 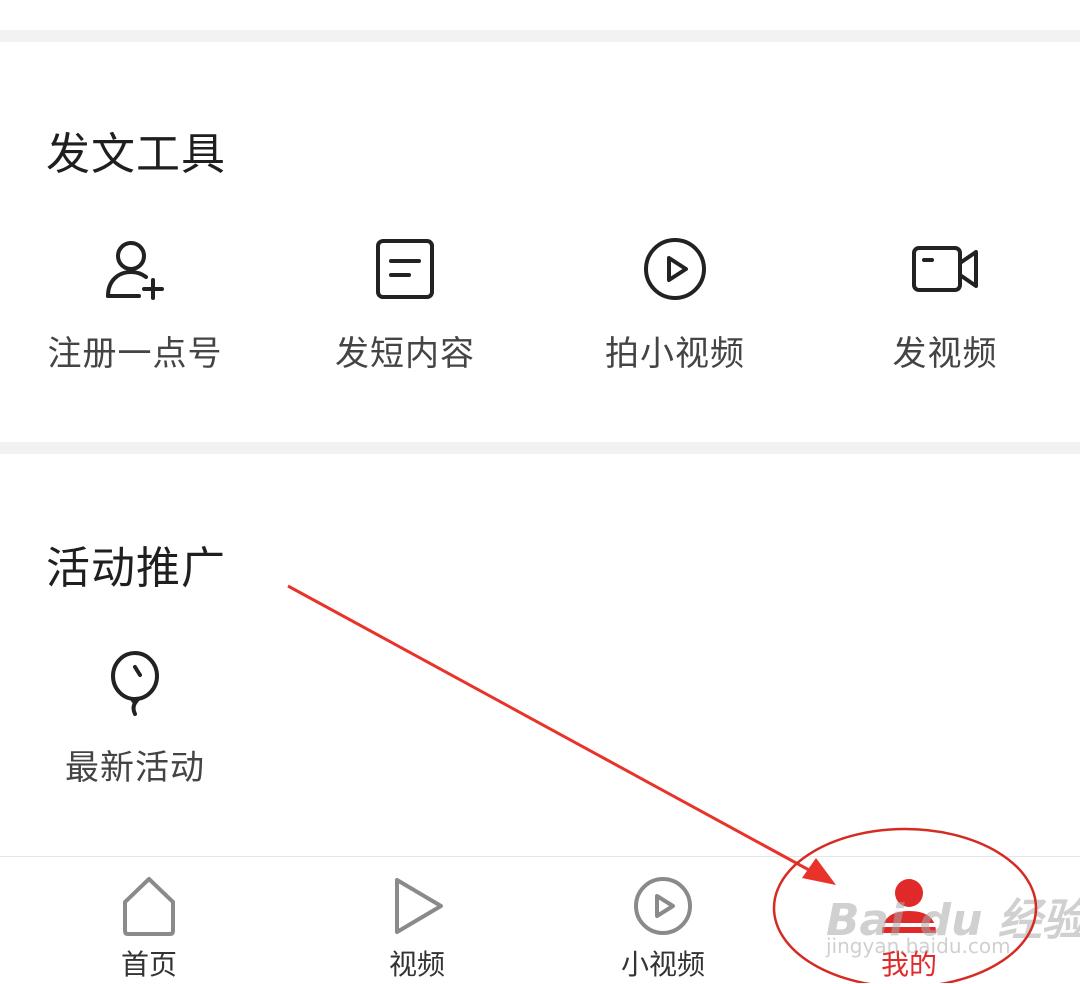 I want to click on promo-latest-activity: 最新活动, so click(x=135, y=719).